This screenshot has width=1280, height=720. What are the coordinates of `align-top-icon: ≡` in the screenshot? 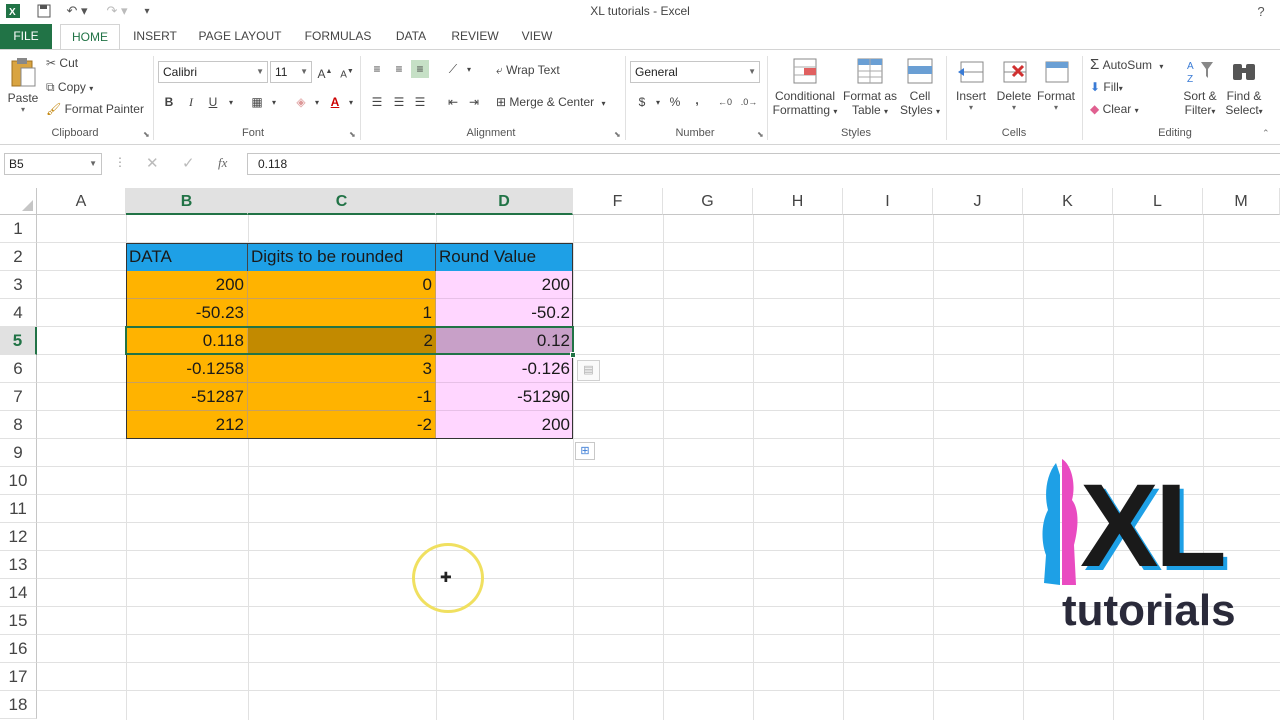 It's located at (377, 69).